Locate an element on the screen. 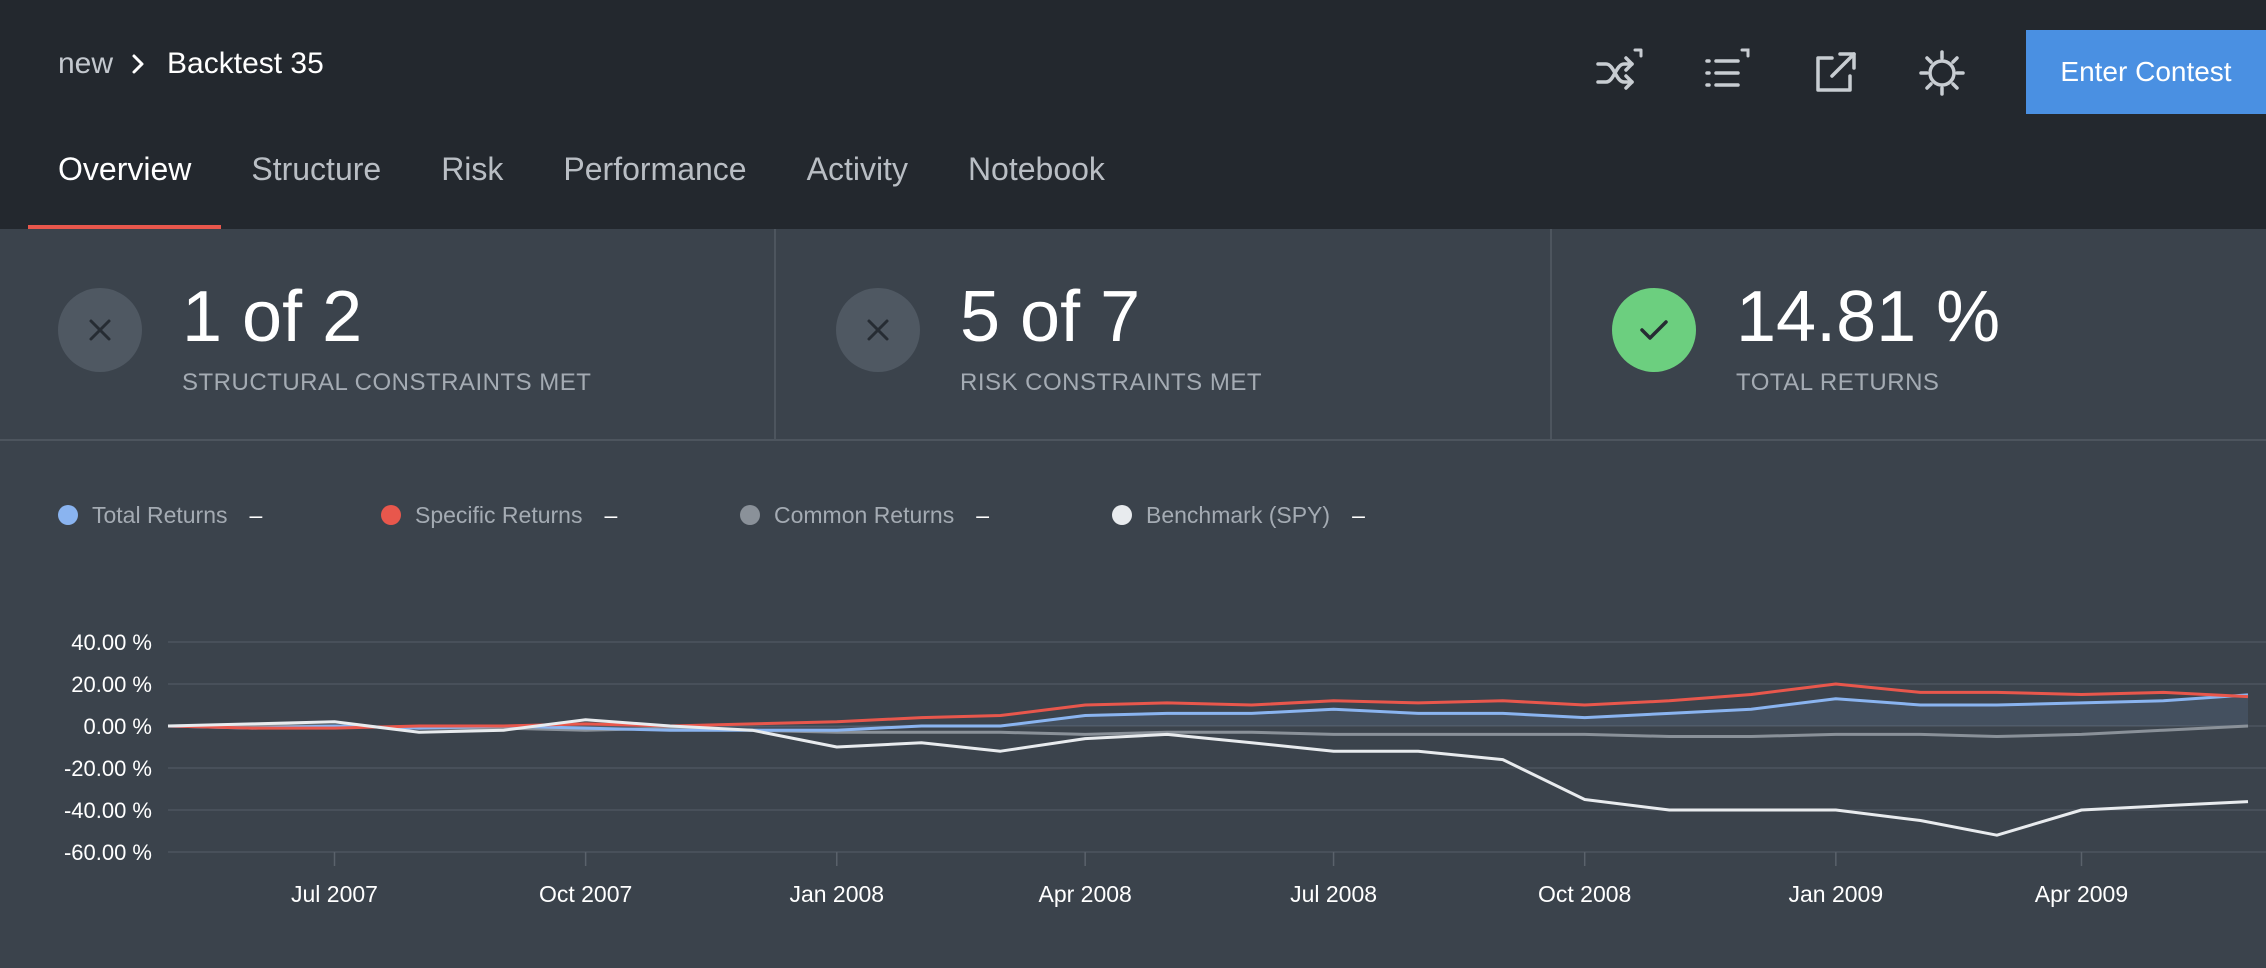 Image resolution: width=2266 pixels, height=968 pixels. legend-label: Specific Returns is located at coordinates (499, 514).